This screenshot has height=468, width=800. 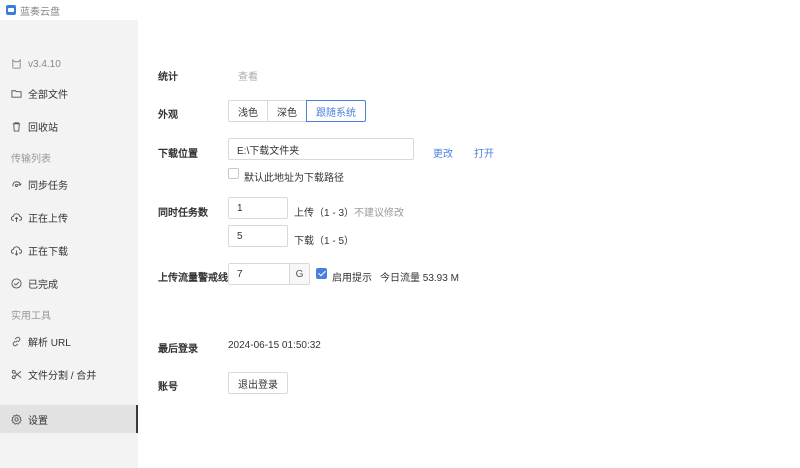 What do you see at coordinates (69, 250) in the screenshot?
I see `sidebar-item-downloading: 正在下载` at bounding box center [69, 250].